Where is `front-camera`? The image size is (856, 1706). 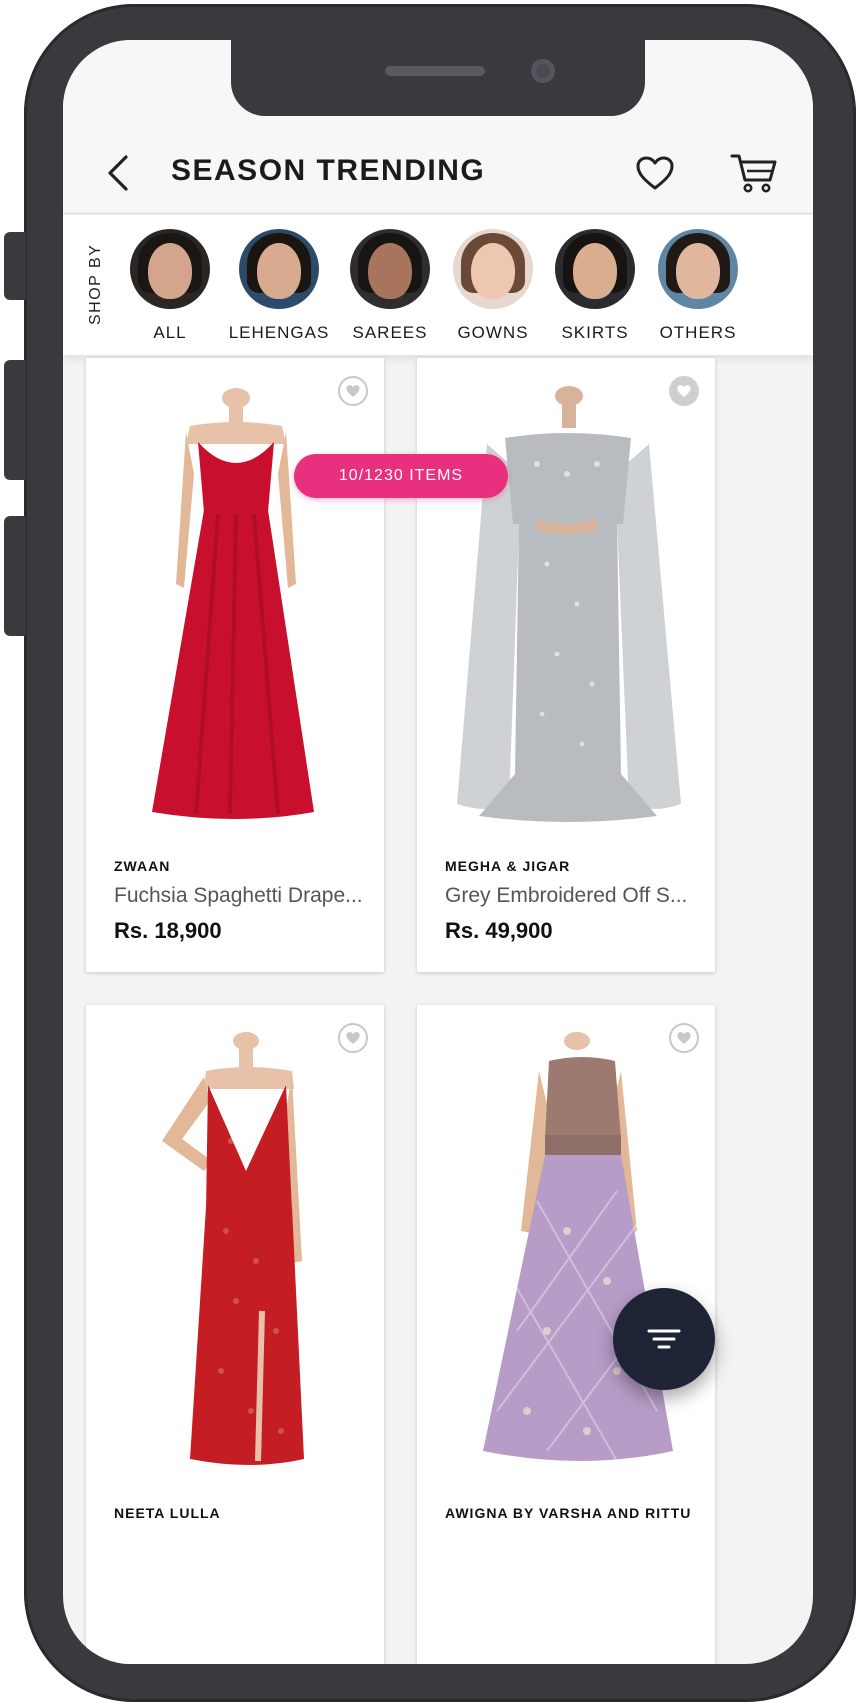
front-camera is located at coordinates (543, 71).